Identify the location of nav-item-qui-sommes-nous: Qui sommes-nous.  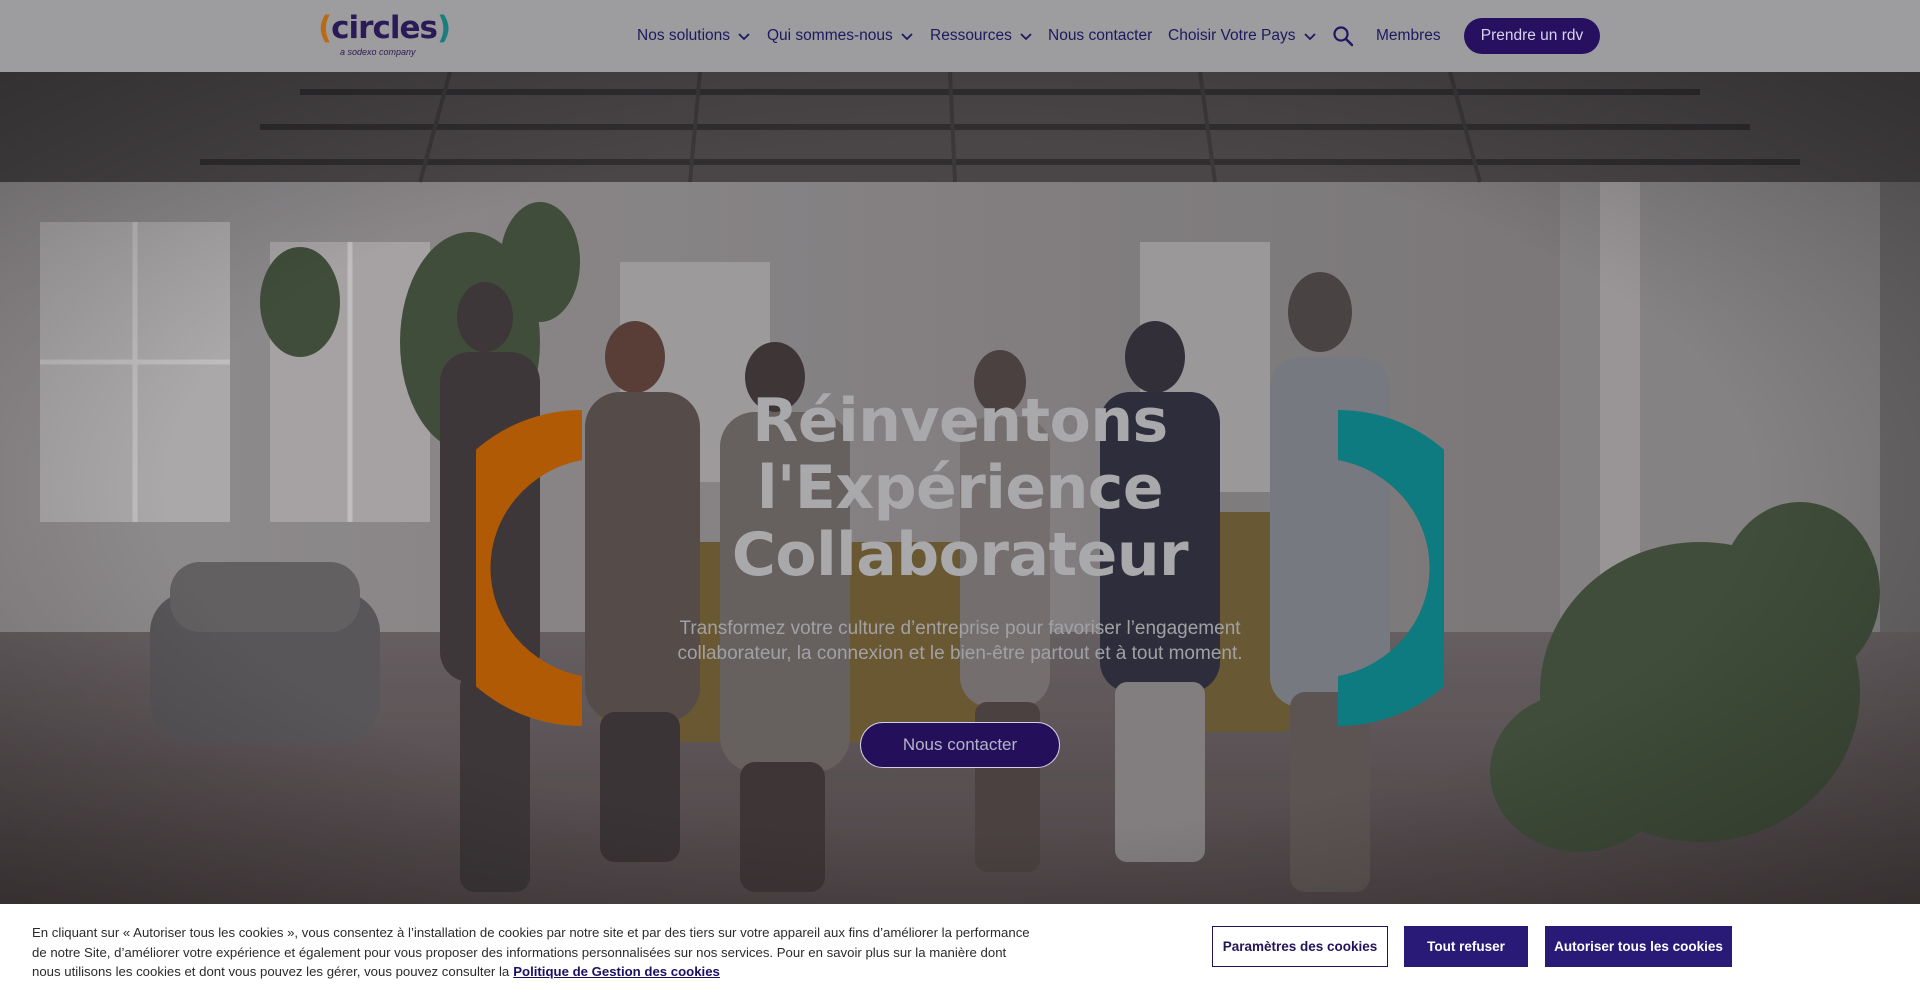
(841, 36).